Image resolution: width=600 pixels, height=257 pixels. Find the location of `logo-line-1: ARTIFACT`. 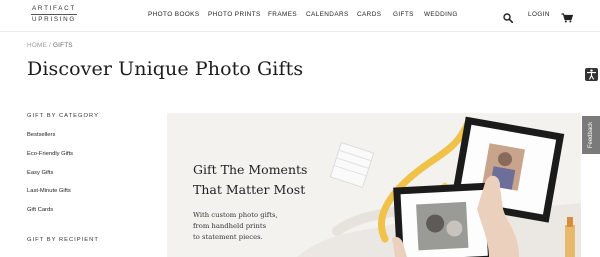

logo-line-1: ARTIFACT is located at coordinates (54, 8).